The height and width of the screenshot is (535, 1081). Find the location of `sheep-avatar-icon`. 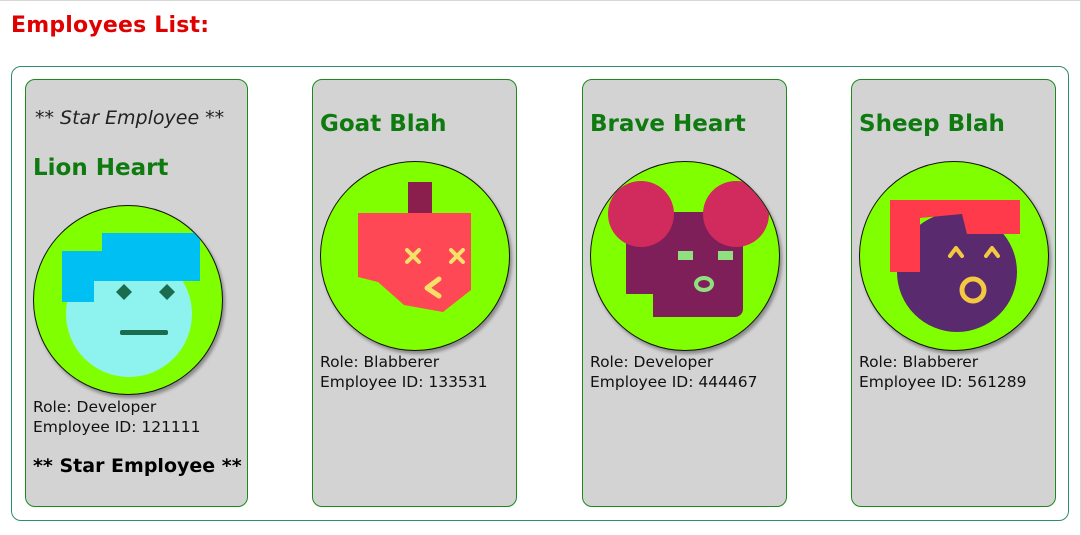

sheep-avatar-icon is located at coordinates (954, 256).